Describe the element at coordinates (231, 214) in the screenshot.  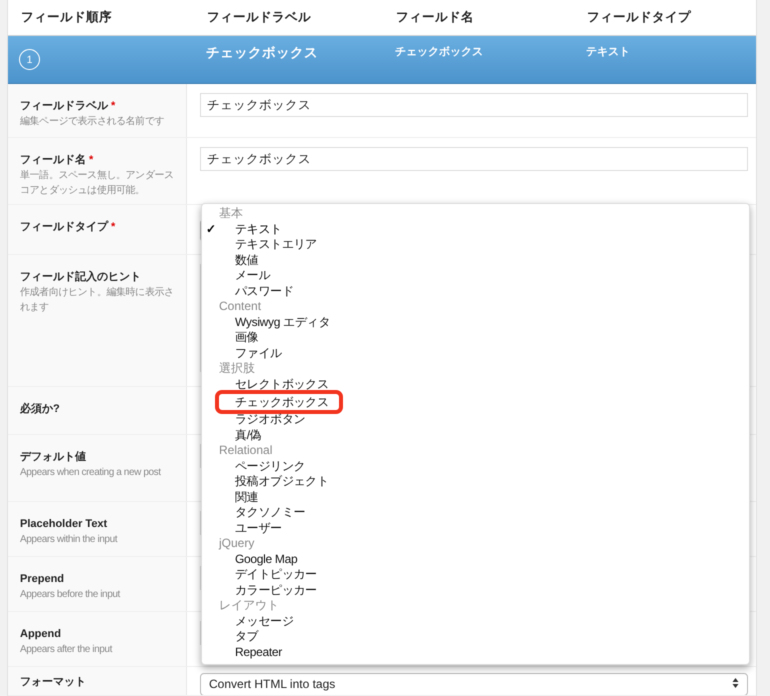
I see `option-group-label: 基本` at that location.